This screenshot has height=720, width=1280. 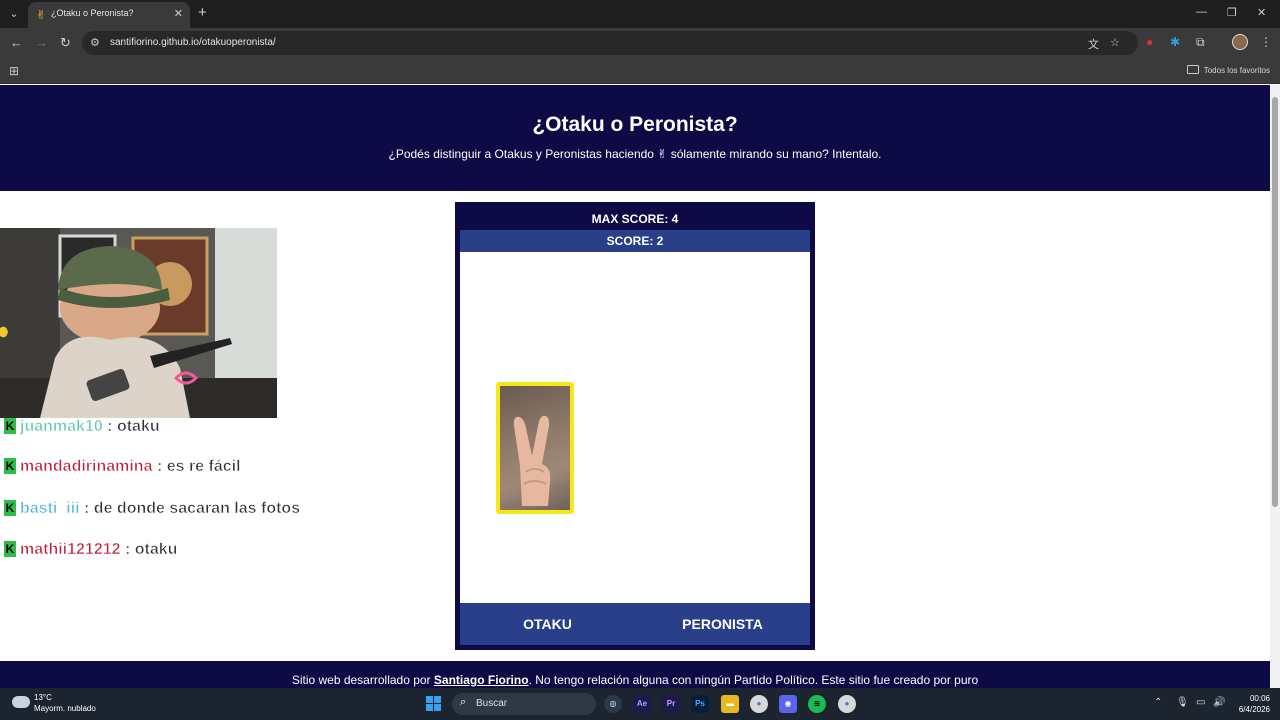 I want to click on menu-icon: ⋮, so click(x=1266, y=42).